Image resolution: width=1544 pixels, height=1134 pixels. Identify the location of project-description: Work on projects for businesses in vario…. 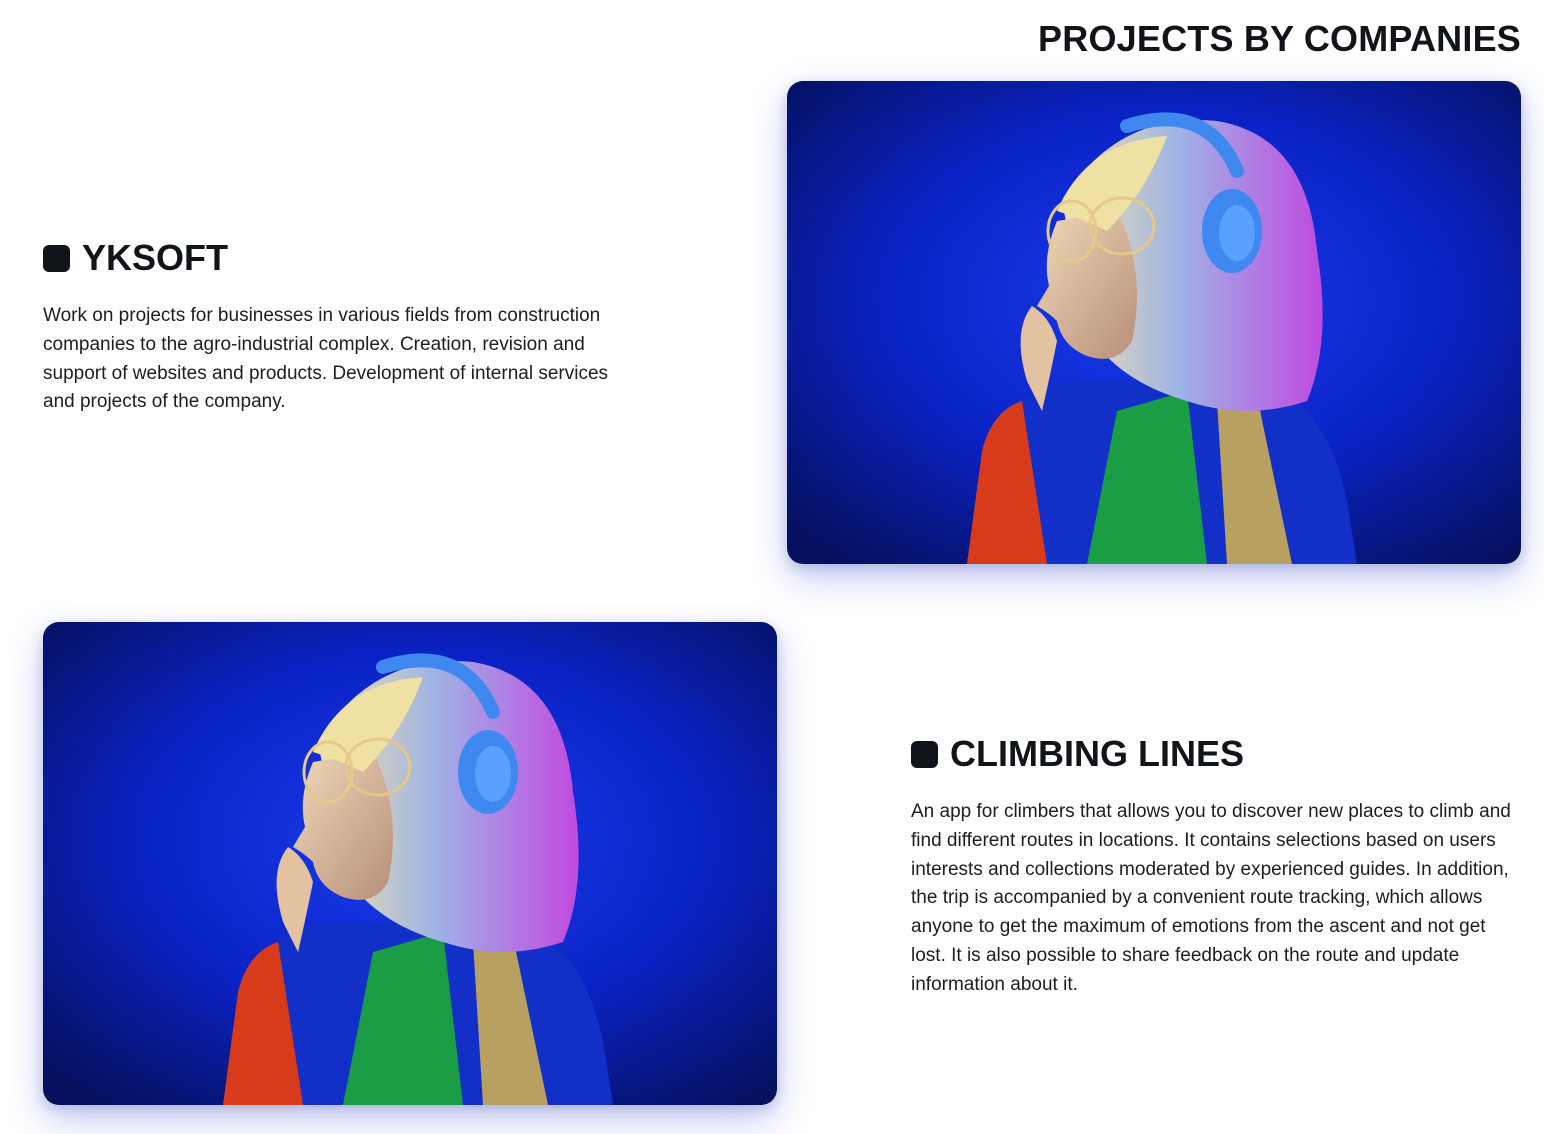
(326, 359).